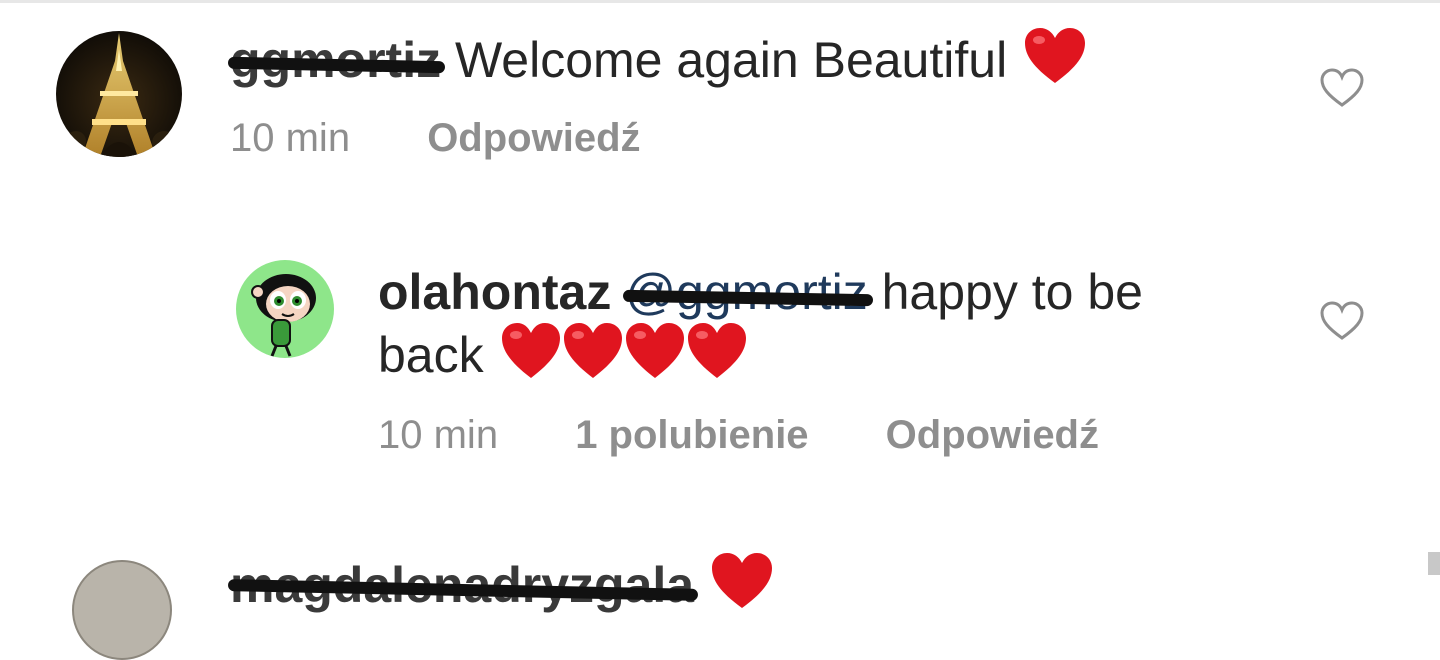 The image size is (1440, 660). What do you see at coordinates (431, 355) in the screenshot?
I see `comment-body-line2: back` at bounding box center [431, 355].